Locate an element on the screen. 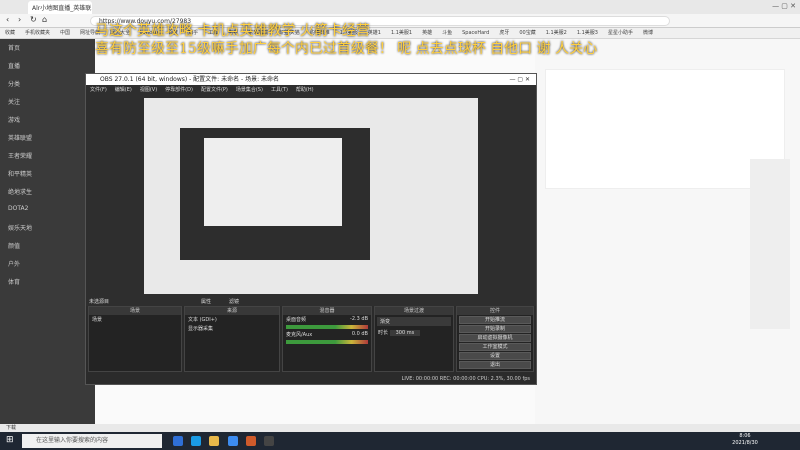 This screenshot has width=800, height=450. download-strip: 下载 is located at coordinates (400, 428).